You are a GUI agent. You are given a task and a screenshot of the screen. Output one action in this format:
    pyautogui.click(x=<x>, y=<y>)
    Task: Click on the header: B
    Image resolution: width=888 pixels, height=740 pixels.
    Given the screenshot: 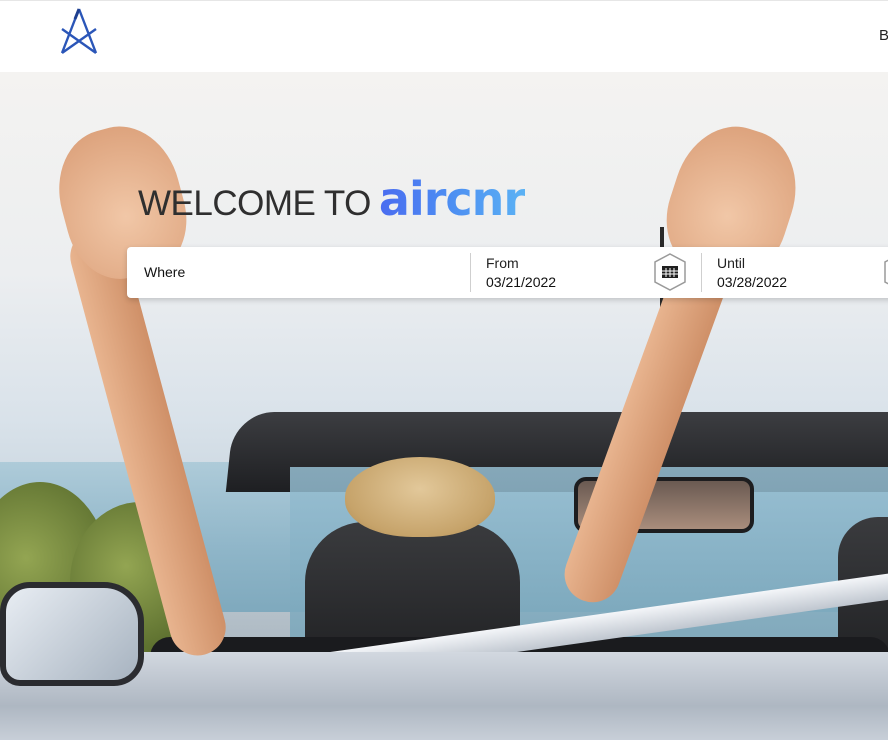 What is the action you would take?
    pyautogui.click(x=444, y=36)
    